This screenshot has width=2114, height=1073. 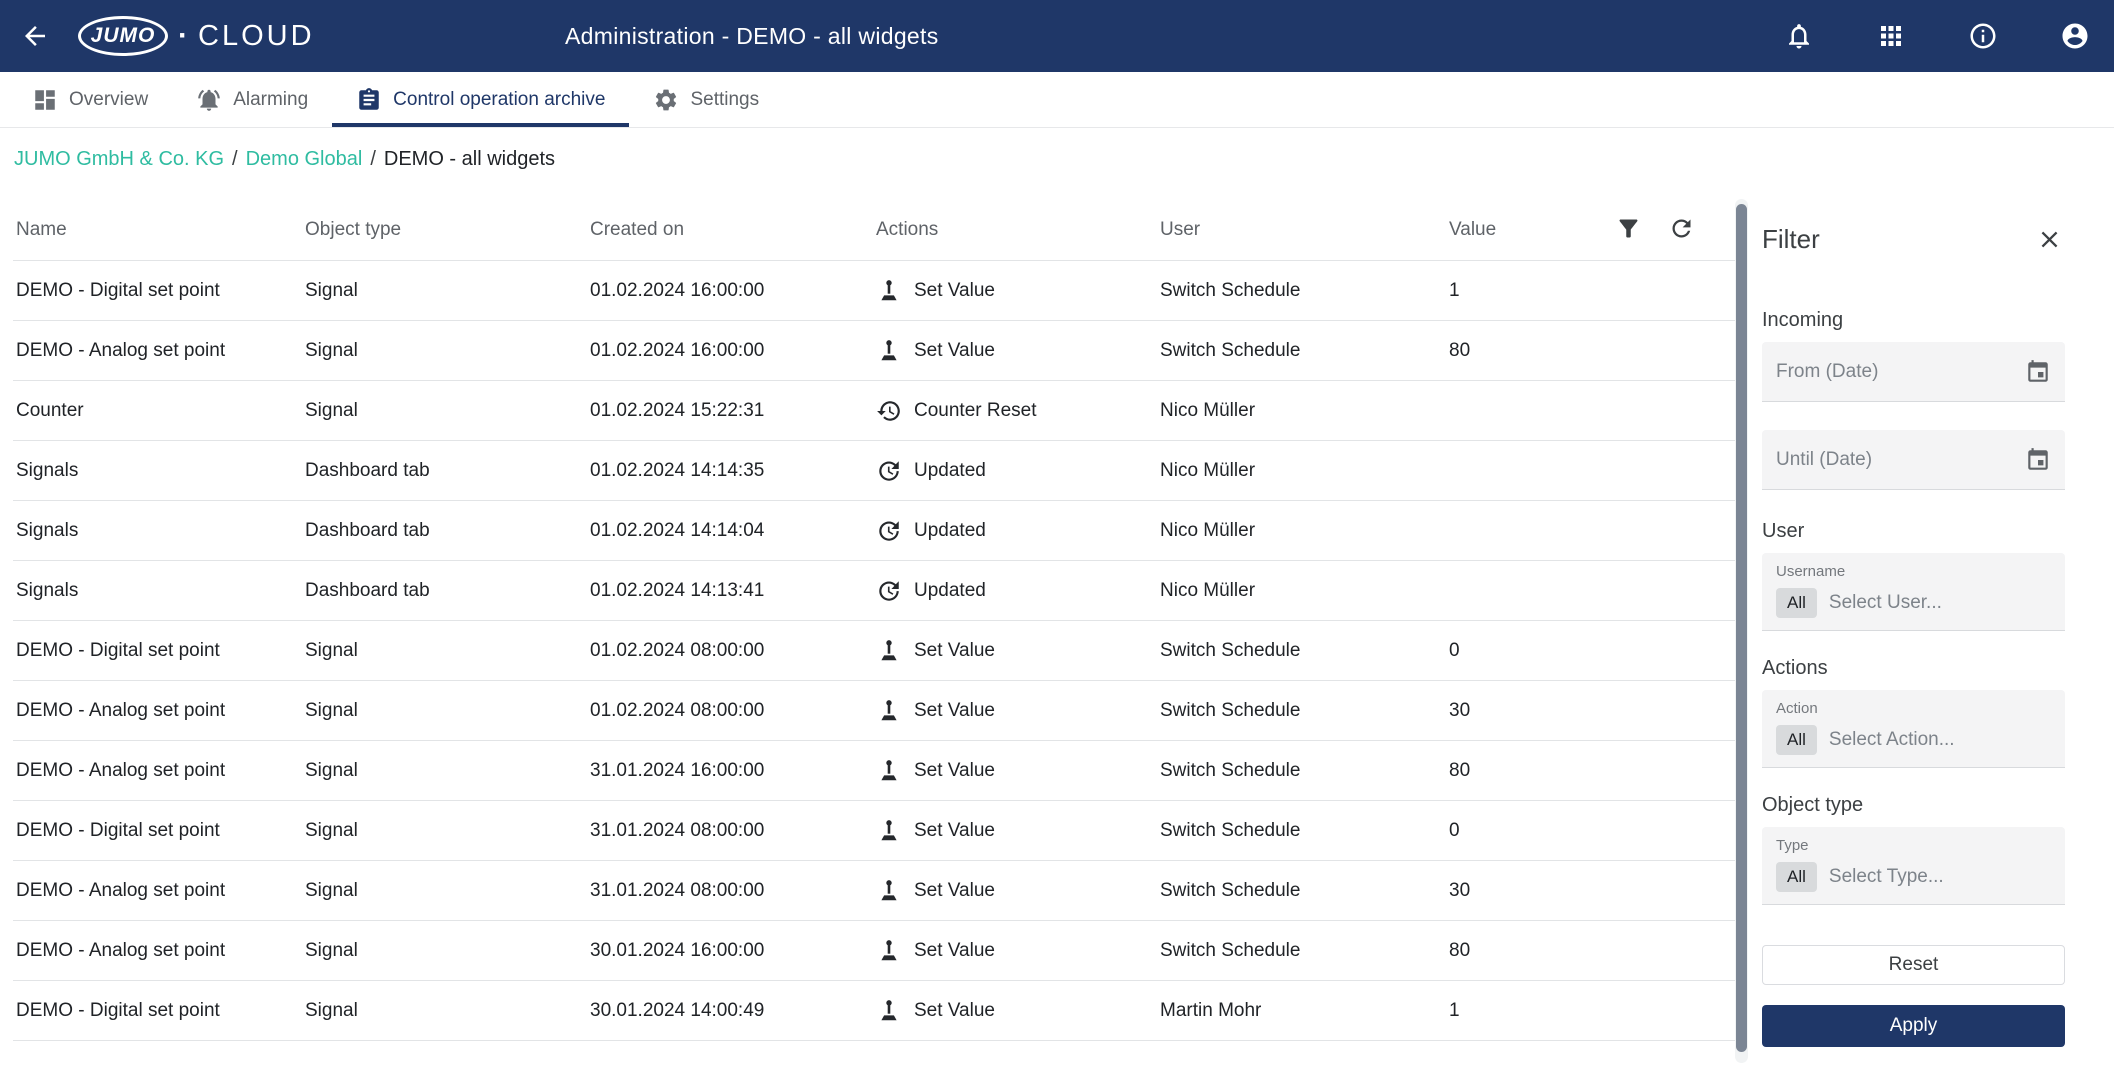 I want to click on table-header-tools, so click(x=1675, y=230).